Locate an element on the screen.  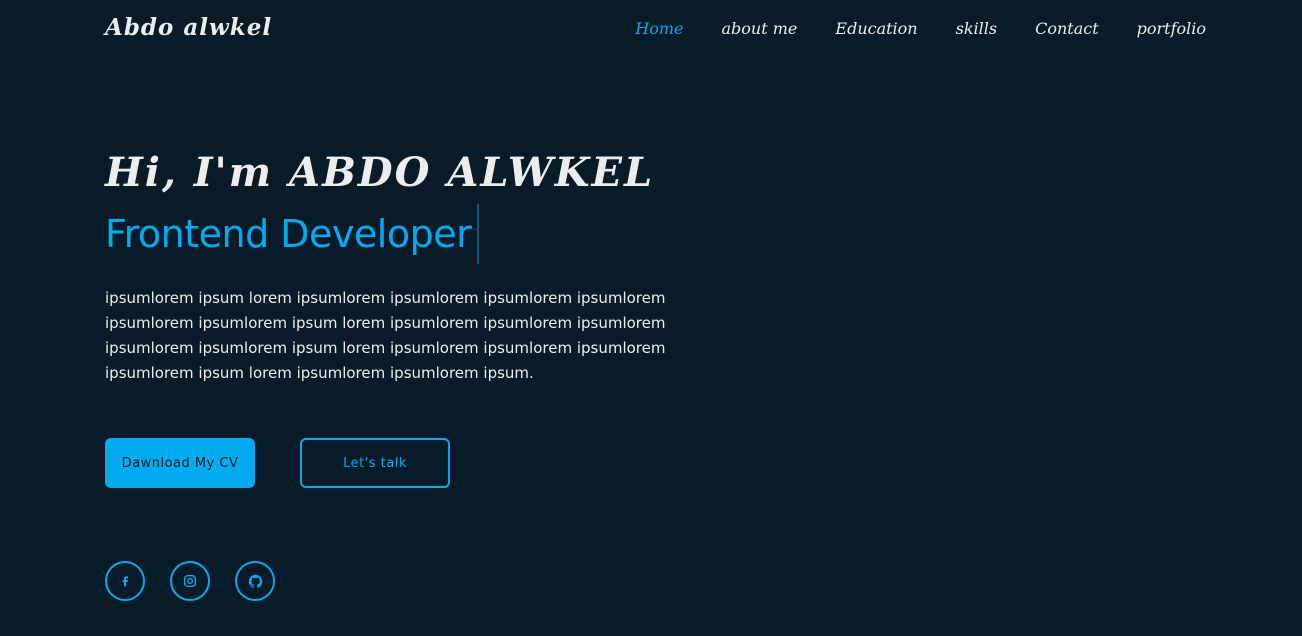
lets-talk-button: Let's talk is located at coordinates (375, 463).